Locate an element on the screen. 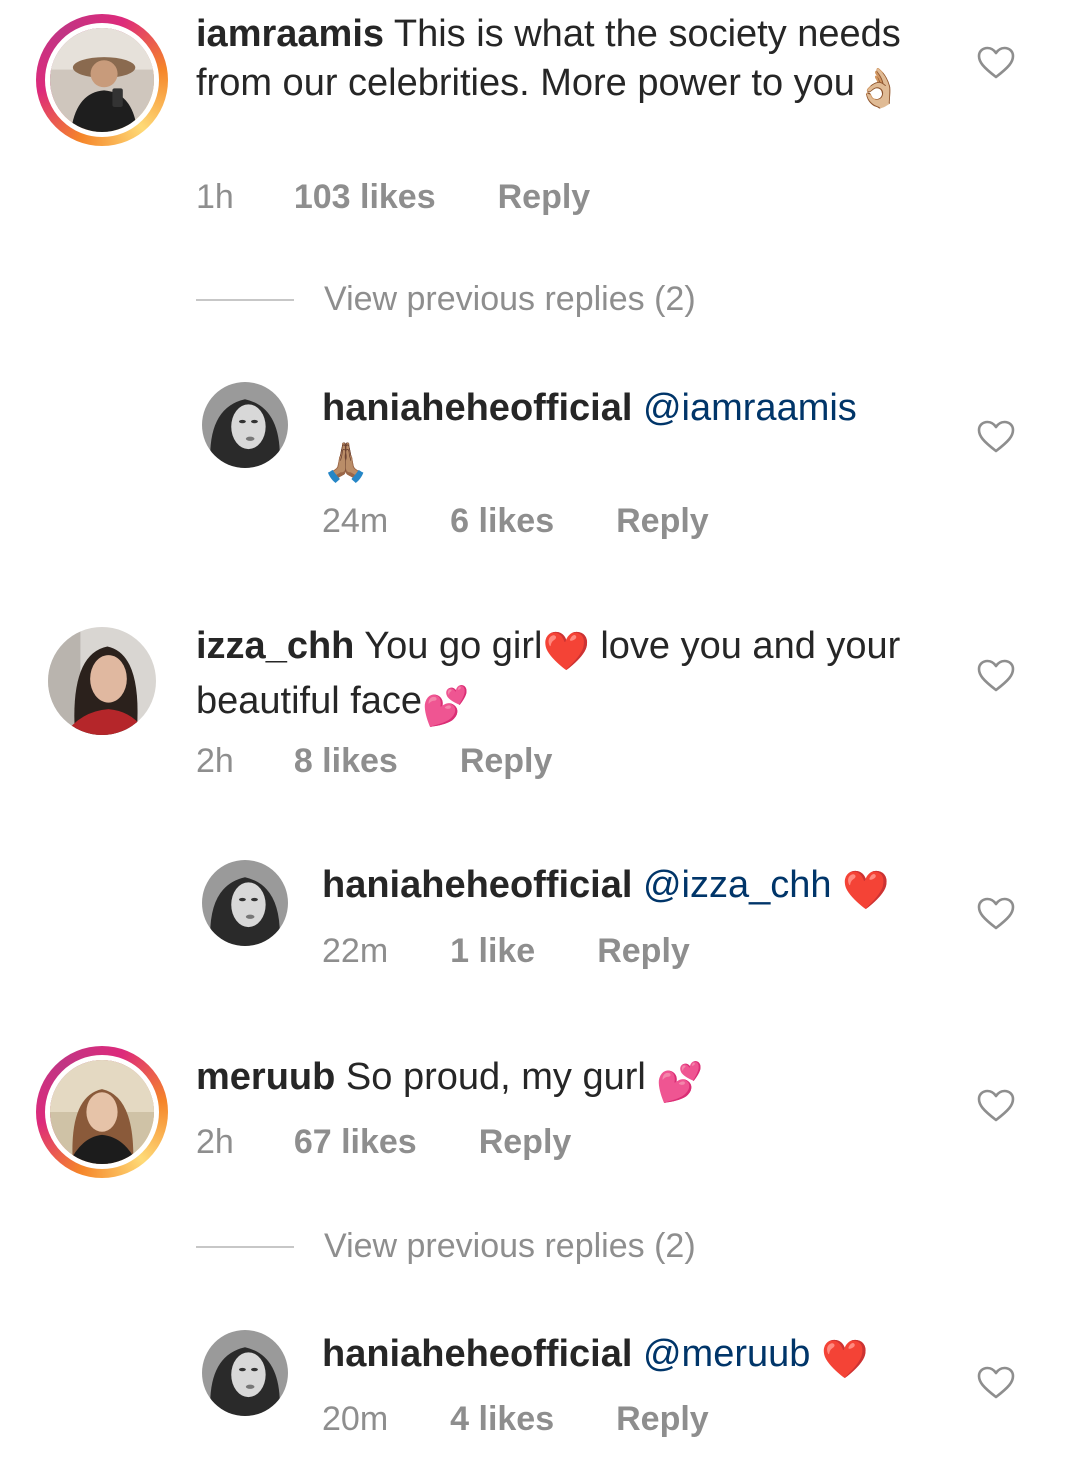 Image resolution: width=1077 pixels, height=1476 pixels. reply-time: 24m is located at coordinates (355, 521).